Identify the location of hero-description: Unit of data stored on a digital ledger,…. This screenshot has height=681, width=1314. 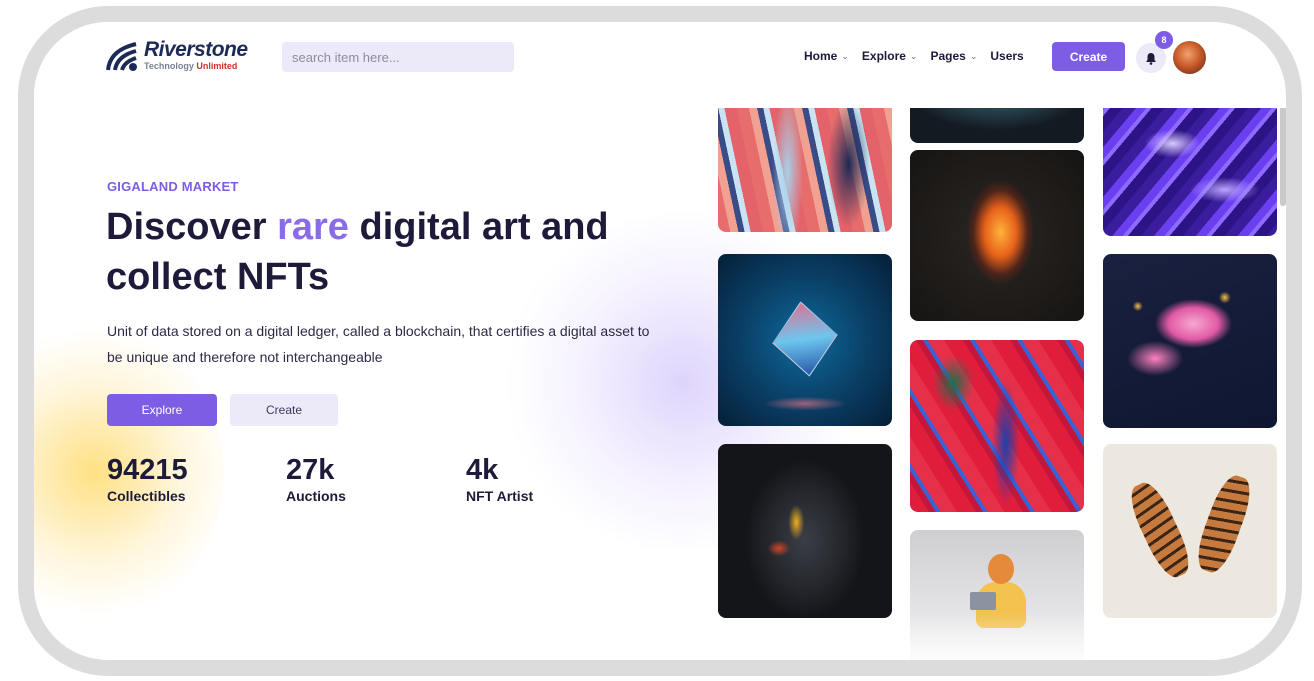
(378, 344).